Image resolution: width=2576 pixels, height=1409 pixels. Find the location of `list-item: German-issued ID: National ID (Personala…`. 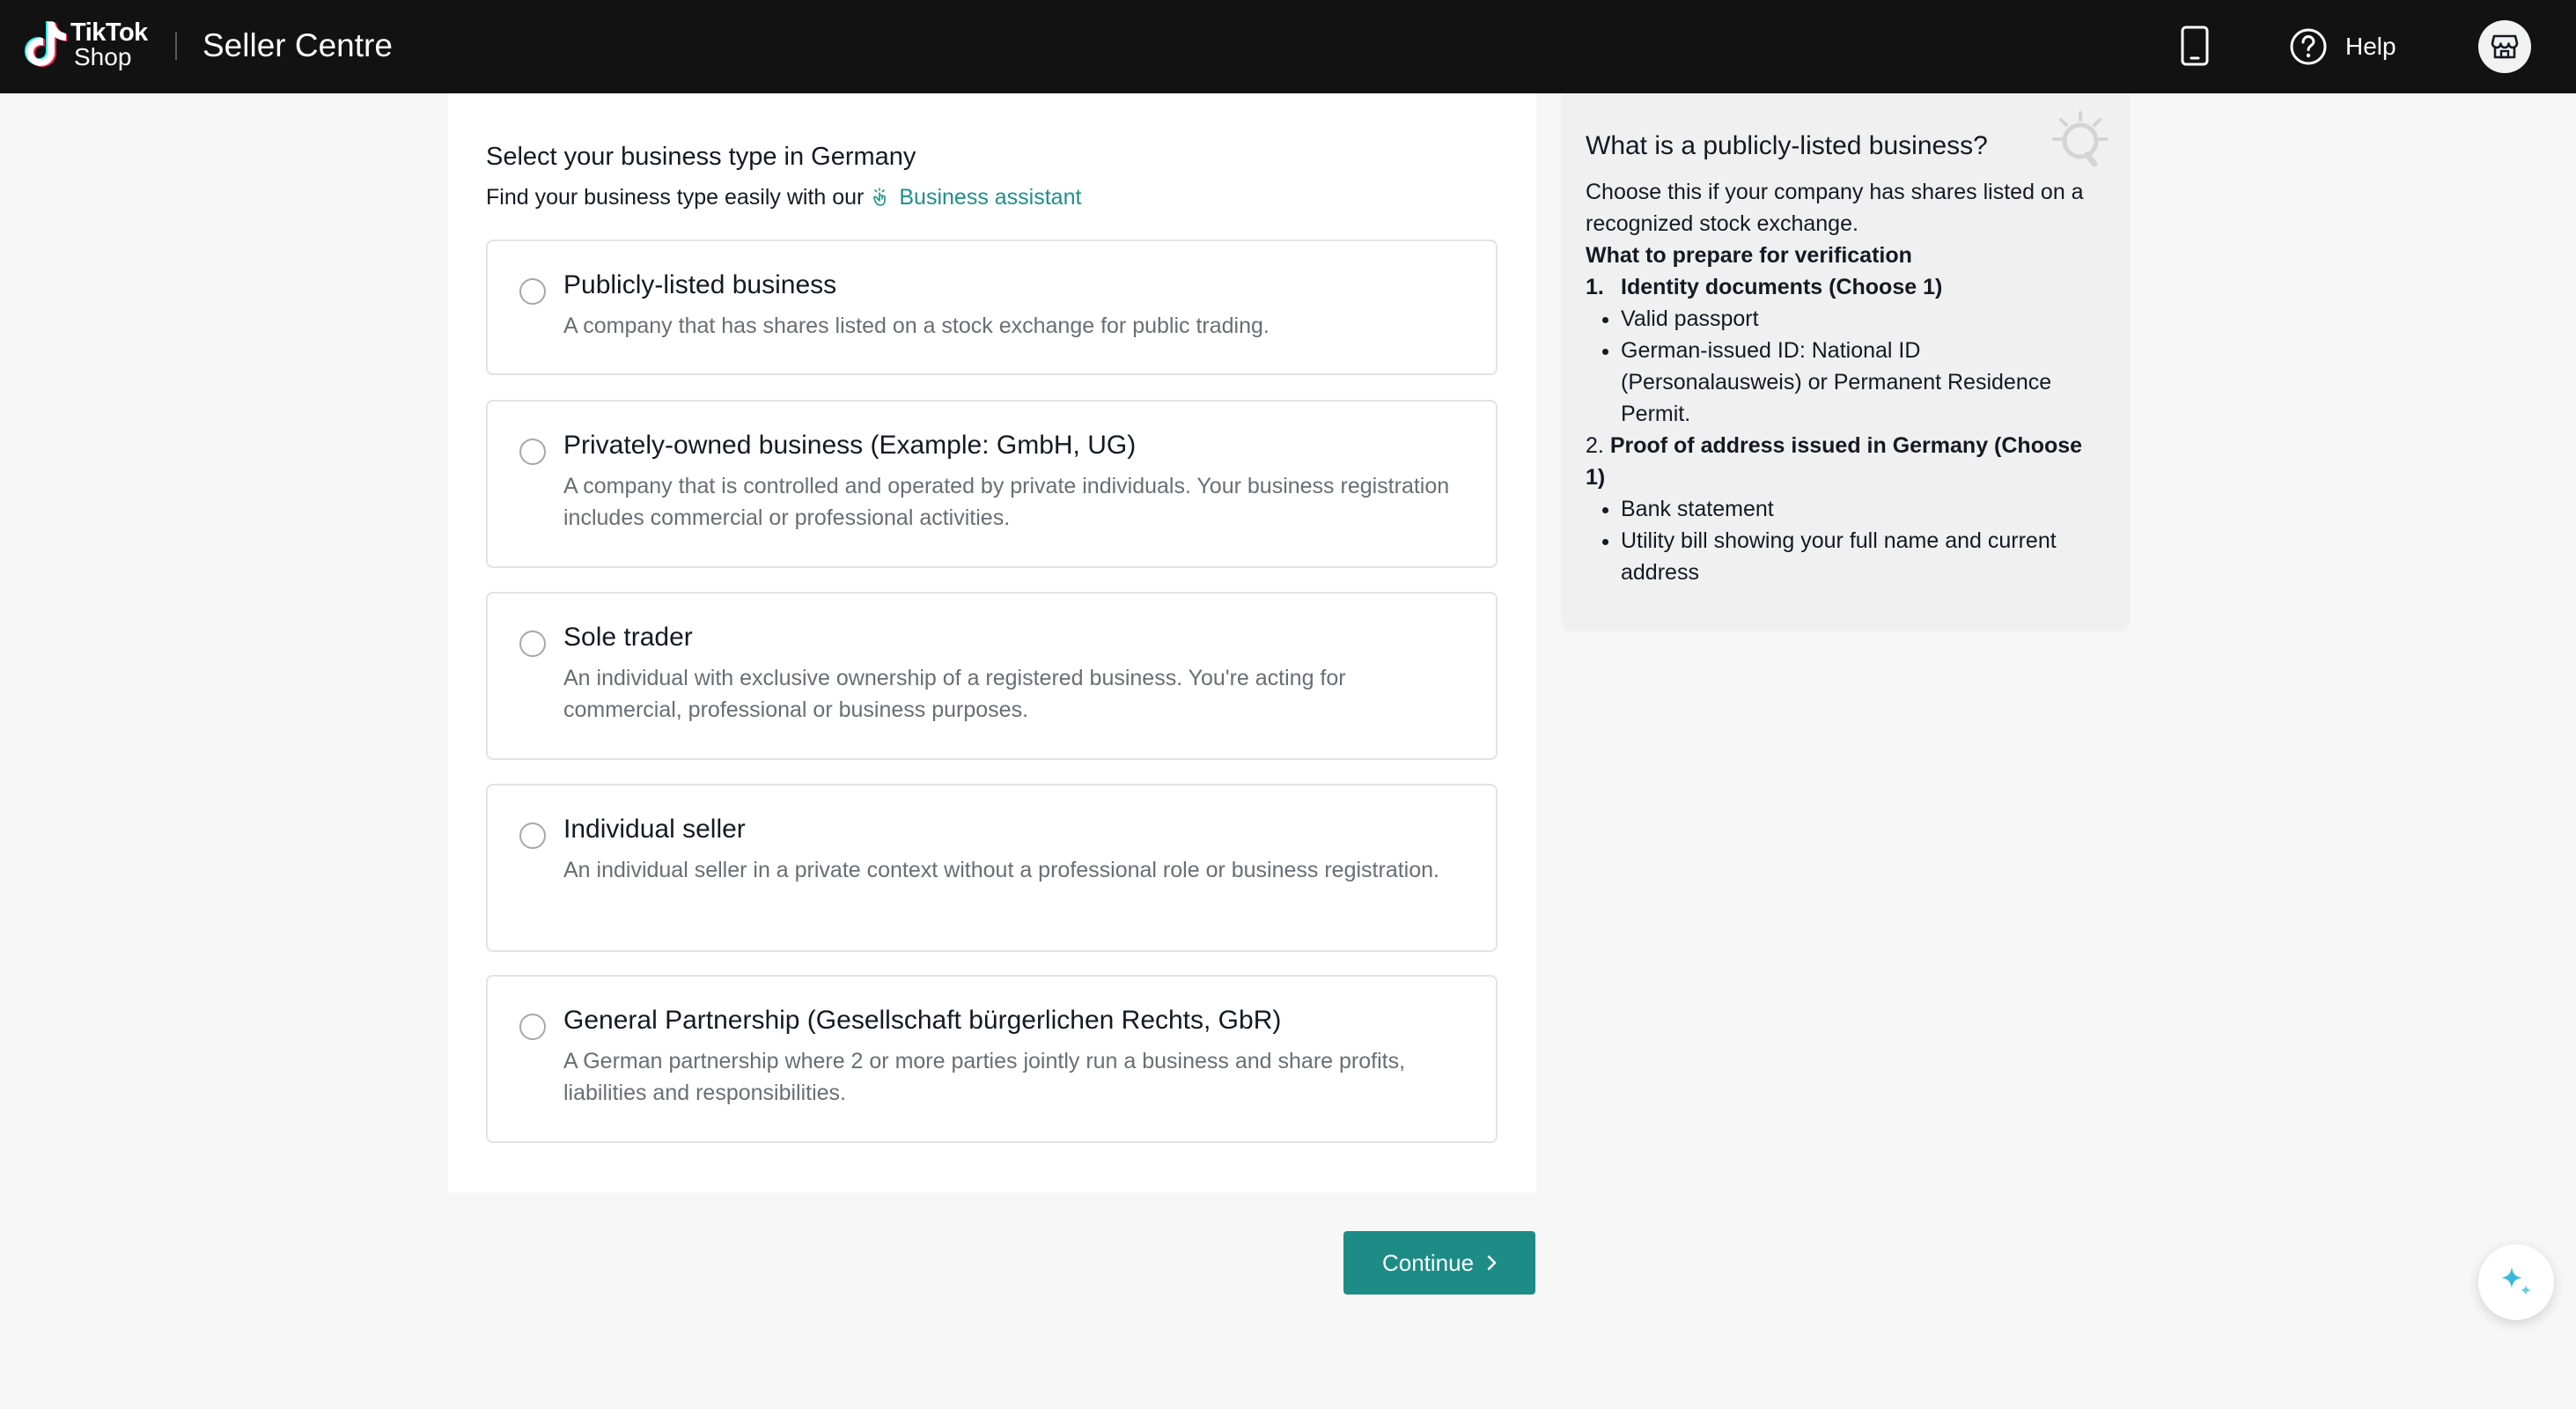

list-item: German-issued ID: National ID (Personala… is located at coordinates (1863, 382).